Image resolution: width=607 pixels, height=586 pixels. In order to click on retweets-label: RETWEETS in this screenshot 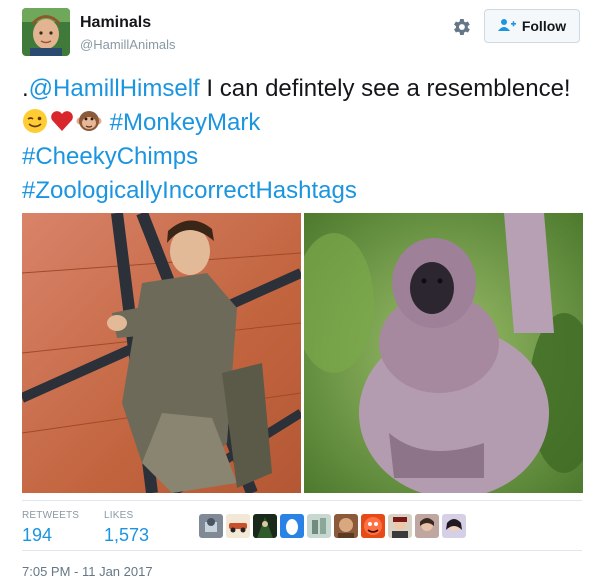, I will do `click(51, 515)`.